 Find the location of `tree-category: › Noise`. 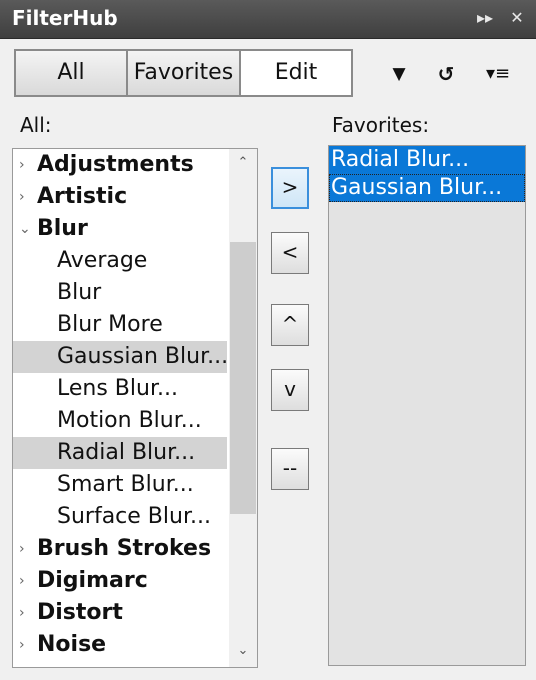

tree-category: › Noise is located at coordinates (120, 645).